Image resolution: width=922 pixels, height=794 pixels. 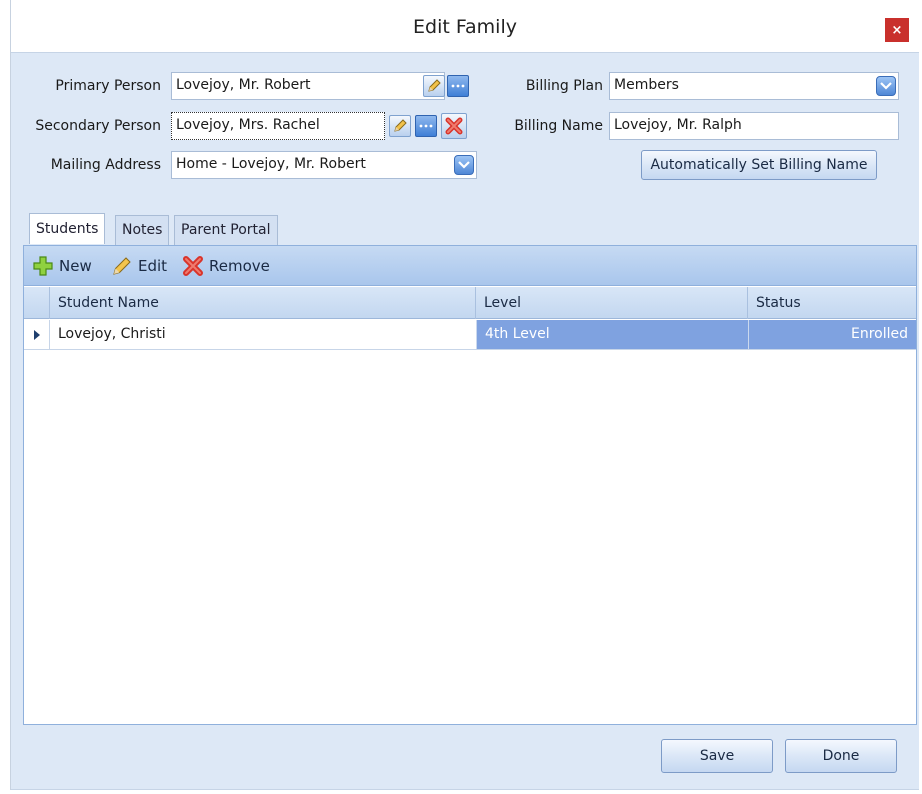 I want to click on secondary-person-browse-button, so click(x=426, y=126).